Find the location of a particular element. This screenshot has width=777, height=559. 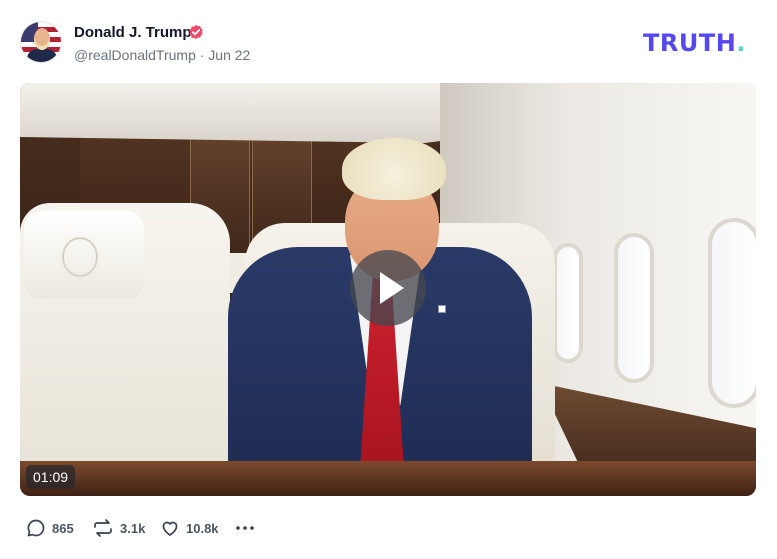

leather-seat is located at coordinates (125, 349).